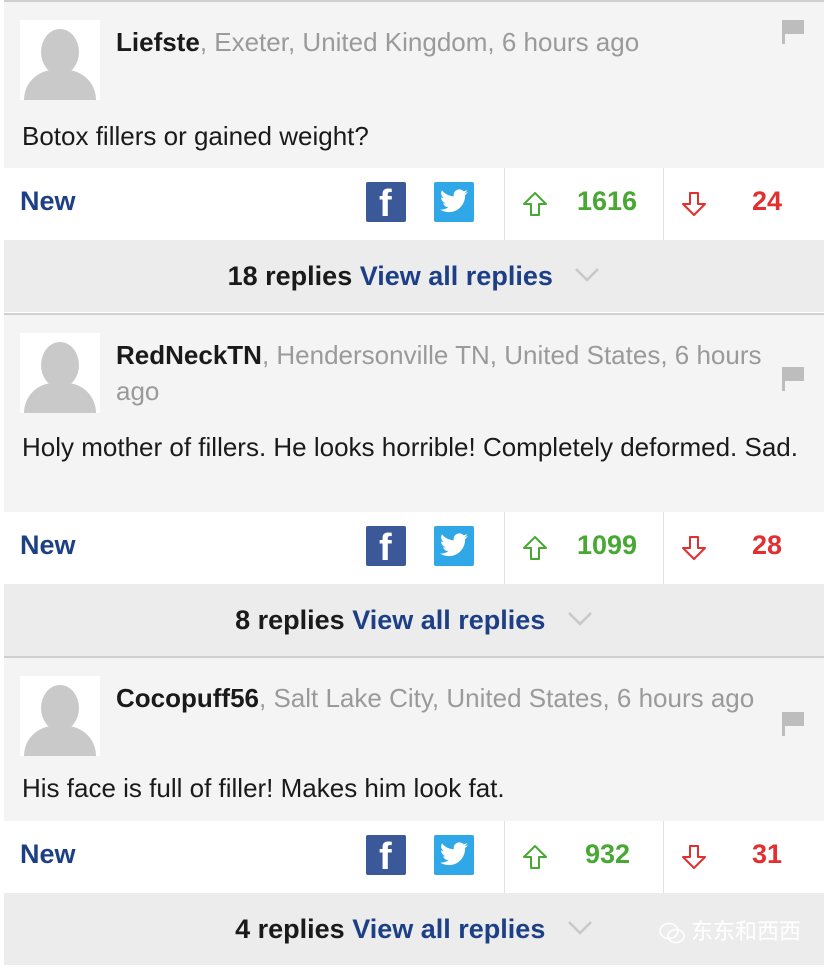 The width and height of the screenshot is (827, 968). What do you see at coordinates (414, 857) in the screenshot?
I see `comment-actions: New f 932 31` at bounding box center [414, 857].